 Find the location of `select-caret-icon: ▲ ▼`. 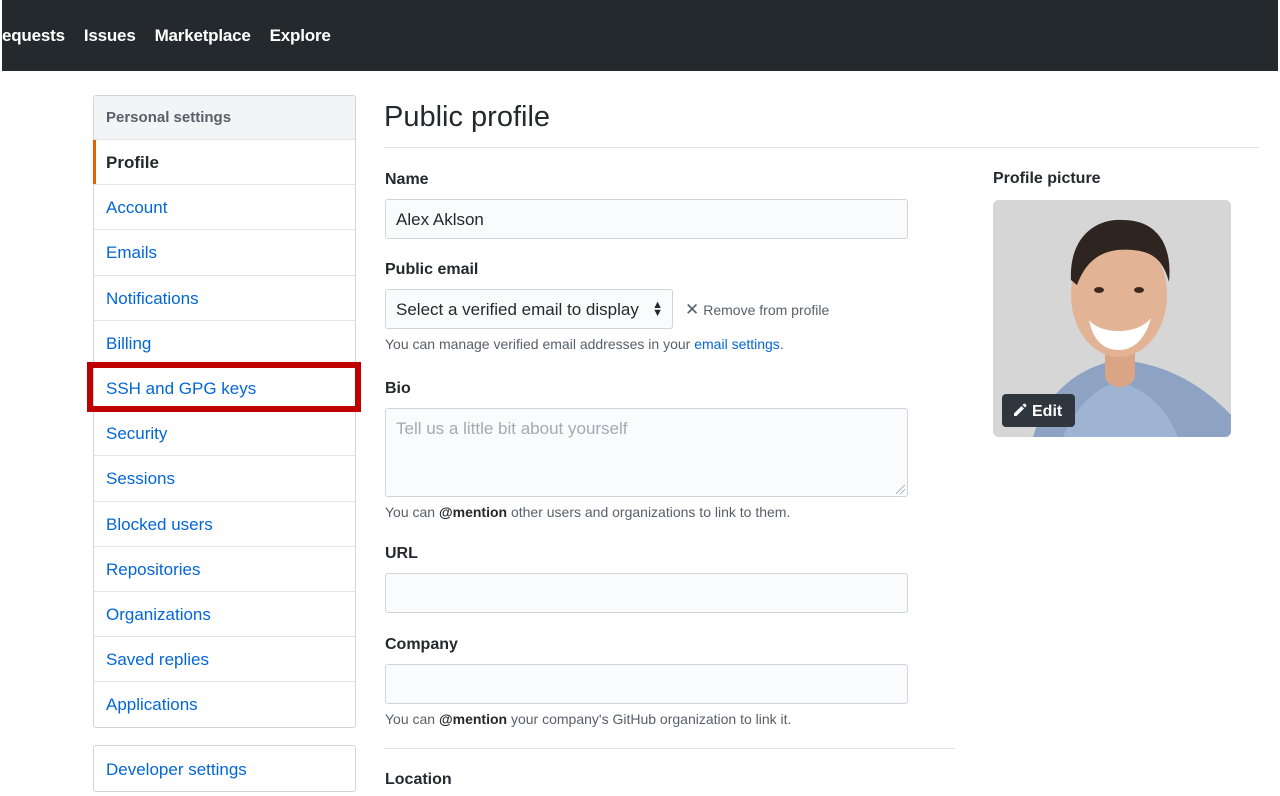

select-caret-icon: ▲ ▼ is located at coordinates (657, 309).